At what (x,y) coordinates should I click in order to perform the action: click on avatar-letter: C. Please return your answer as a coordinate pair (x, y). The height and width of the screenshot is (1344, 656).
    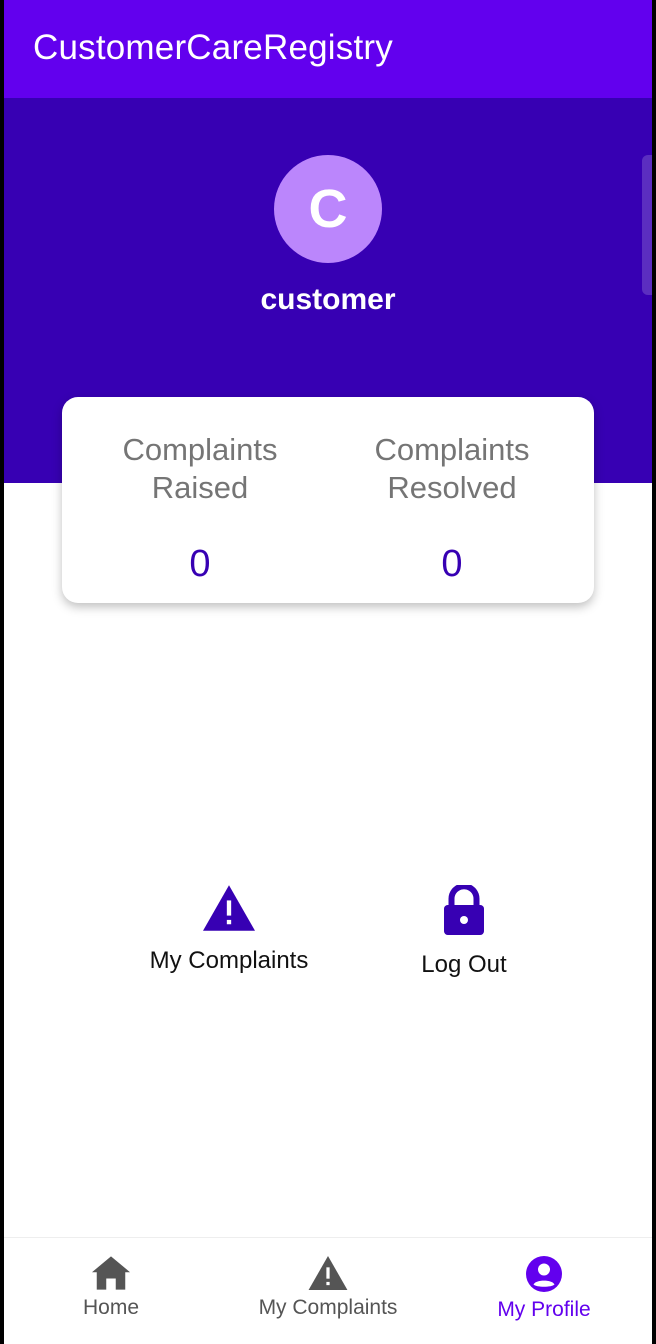
    Looking at the image, I should click on (328, 209).